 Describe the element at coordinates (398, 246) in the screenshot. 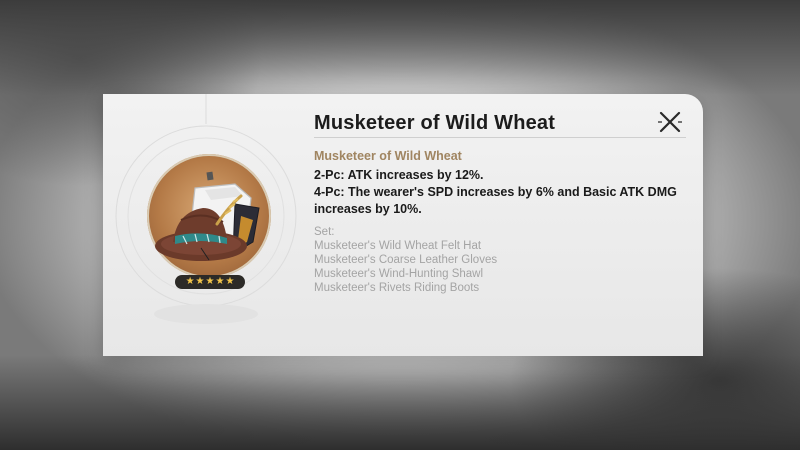

I see `set-piece-item: Musketeer's Wild Wheat Felt Hat` at that location.